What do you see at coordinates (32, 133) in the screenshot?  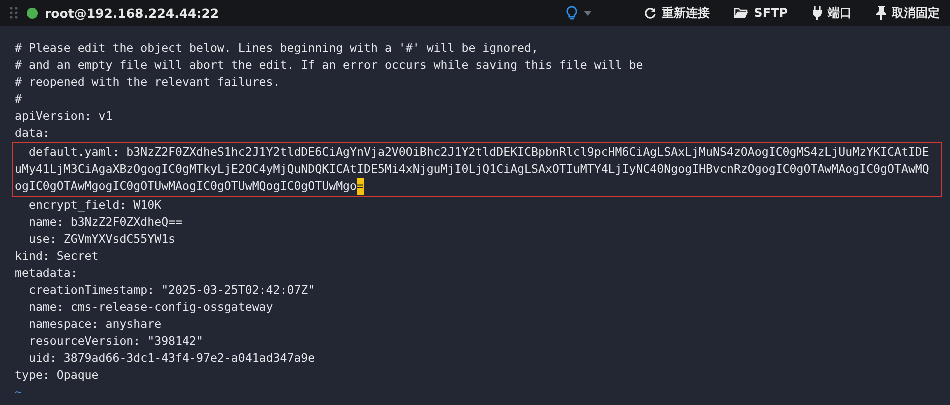 I see `code-line: data:` at bounding box center [32, 133].